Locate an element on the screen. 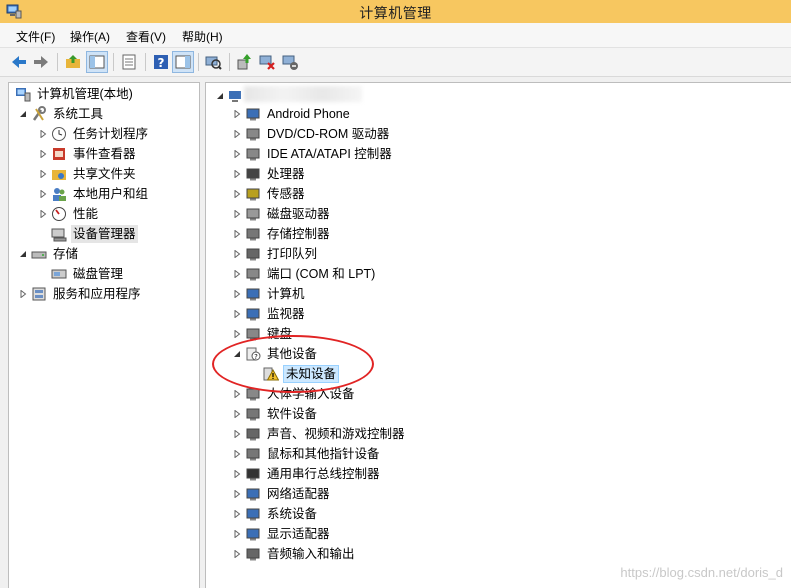  device-label: 计算机 is located at coordinates (286, 294).